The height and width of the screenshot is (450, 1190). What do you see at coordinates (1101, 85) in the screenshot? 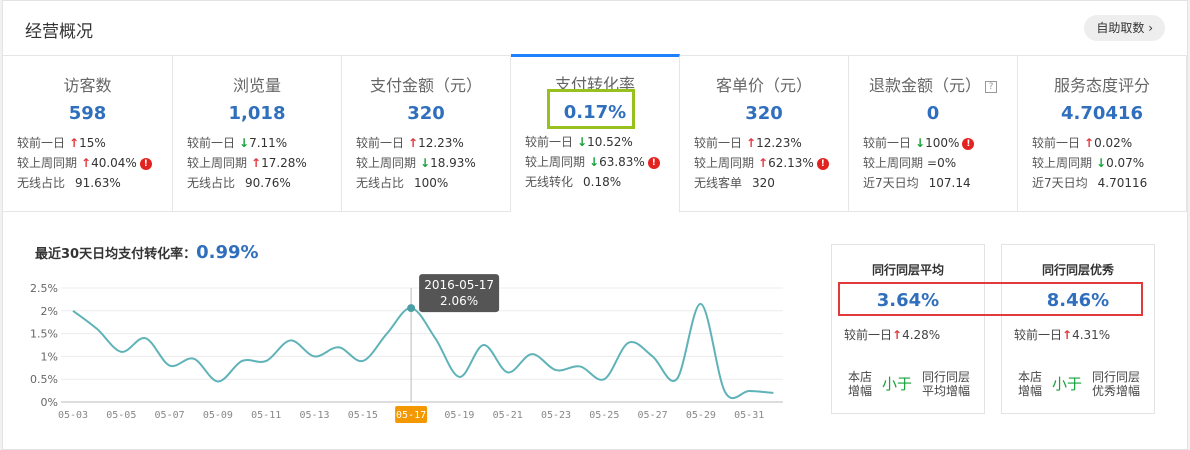
I see `metric-title-text: 服务态度评分` at bounding box center [1101, 85].